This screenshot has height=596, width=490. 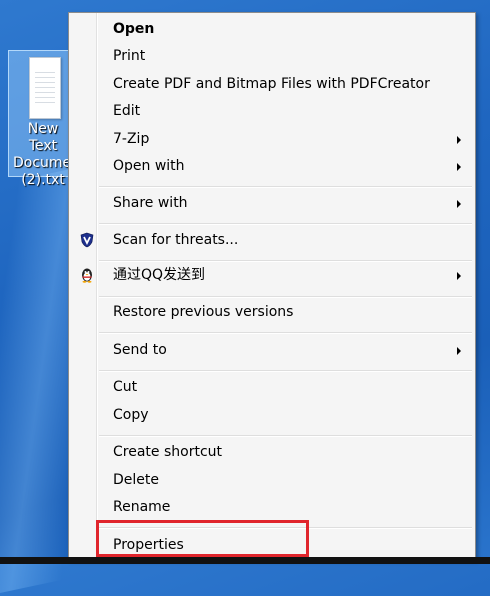 What do you see at coordinates (272, 350) in the screenshot?
I see `menu-item-send-to: Send to` at bounding box center [272, 350].